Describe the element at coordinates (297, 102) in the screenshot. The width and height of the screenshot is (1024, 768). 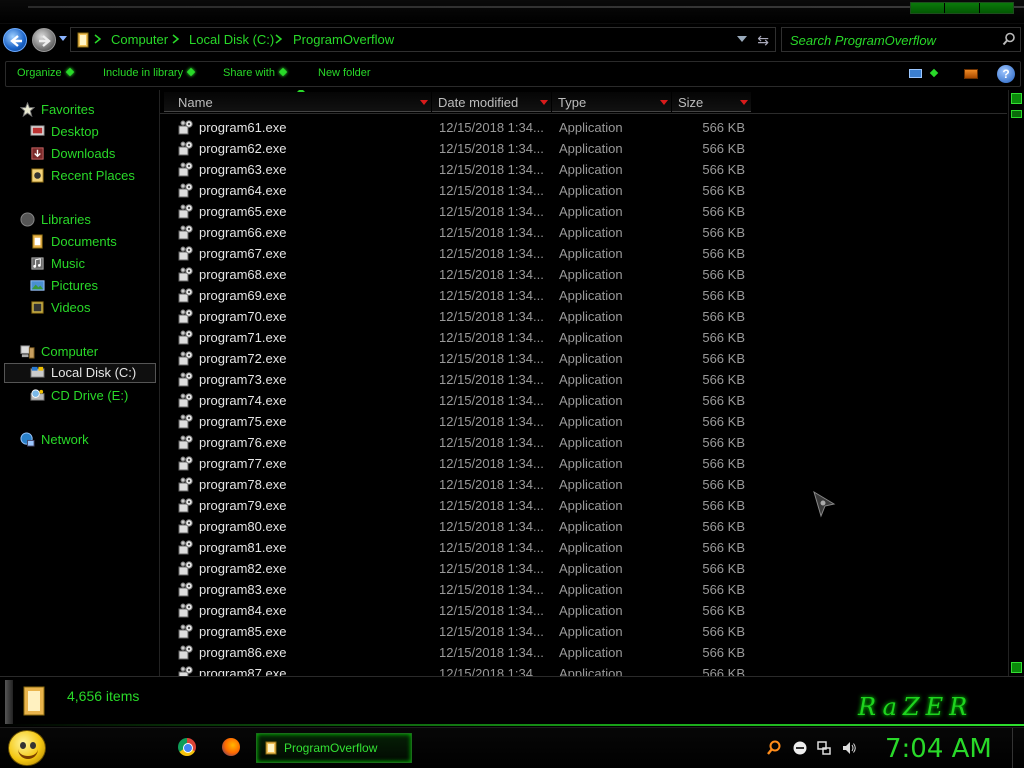
I see `column-header-name: Name` at that location.